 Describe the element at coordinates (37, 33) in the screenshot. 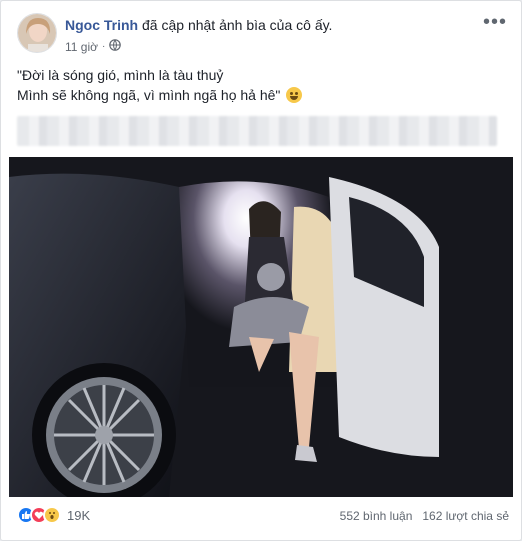

I see `avatar` at that location.